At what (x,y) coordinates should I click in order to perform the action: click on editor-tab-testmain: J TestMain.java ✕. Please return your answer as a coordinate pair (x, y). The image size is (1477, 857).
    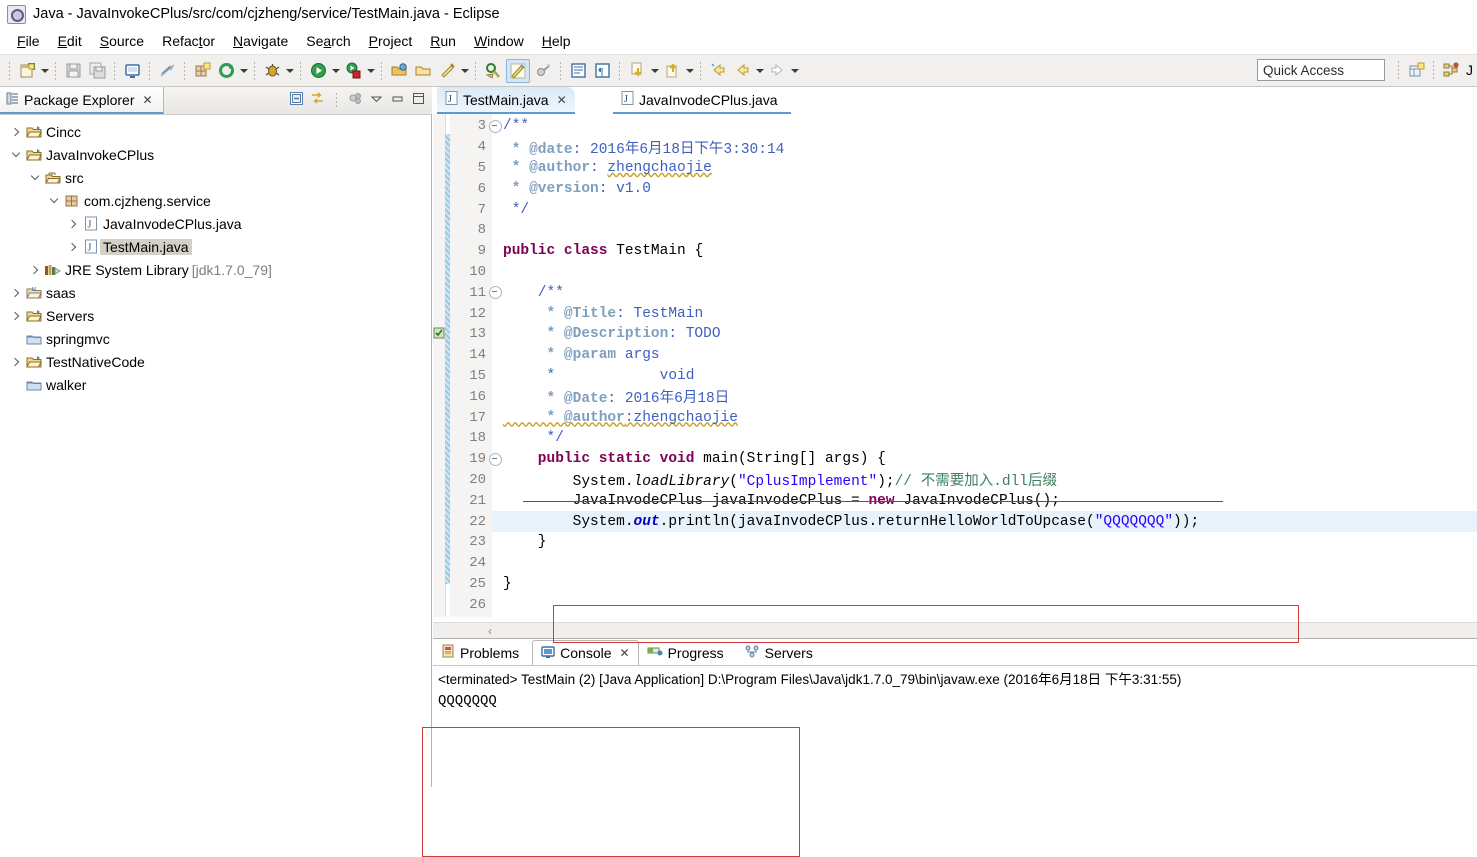
    Looking at the image, I should click on (506, 100).